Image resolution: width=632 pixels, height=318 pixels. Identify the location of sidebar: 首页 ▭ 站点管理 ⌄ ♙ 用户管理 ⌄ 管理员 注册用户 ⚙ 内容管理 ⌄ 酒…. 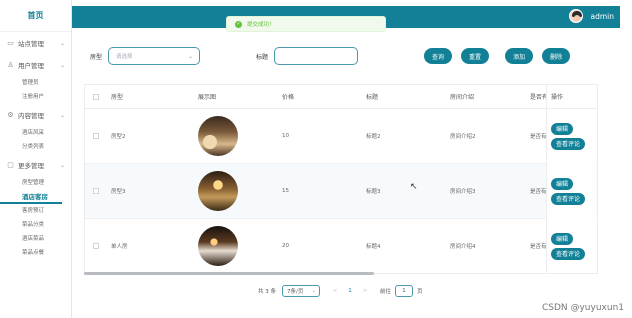
(36, 159).